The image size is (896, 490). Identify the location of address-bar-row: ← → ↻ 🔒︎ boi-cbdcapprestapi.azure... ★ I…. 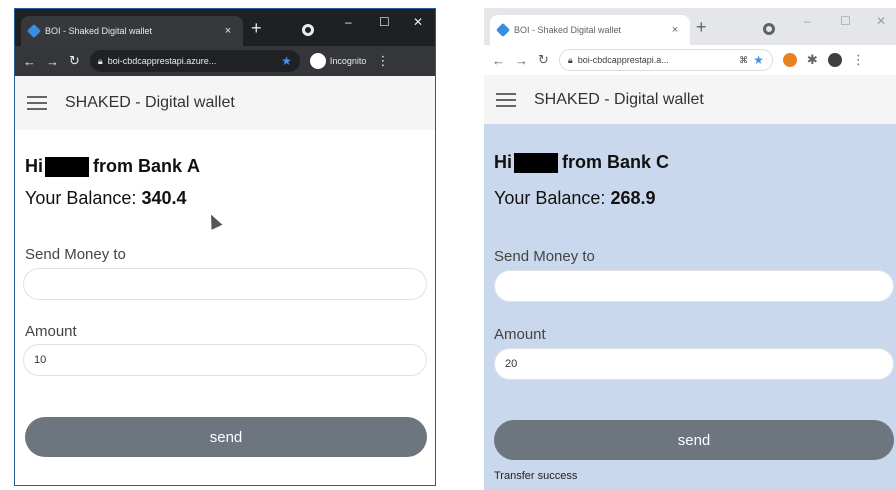
(225, 61).